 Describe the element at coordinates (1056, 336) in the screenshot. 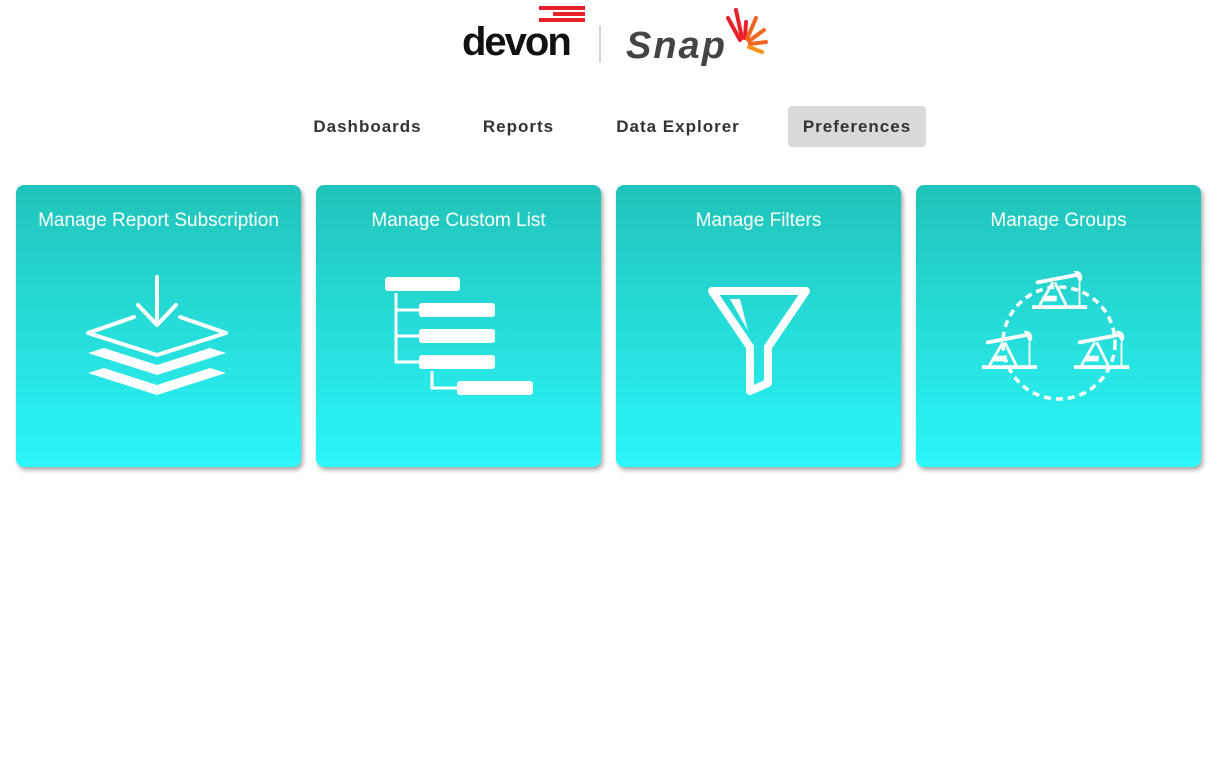

I see `pumpjack-cycle-icon` at that location.